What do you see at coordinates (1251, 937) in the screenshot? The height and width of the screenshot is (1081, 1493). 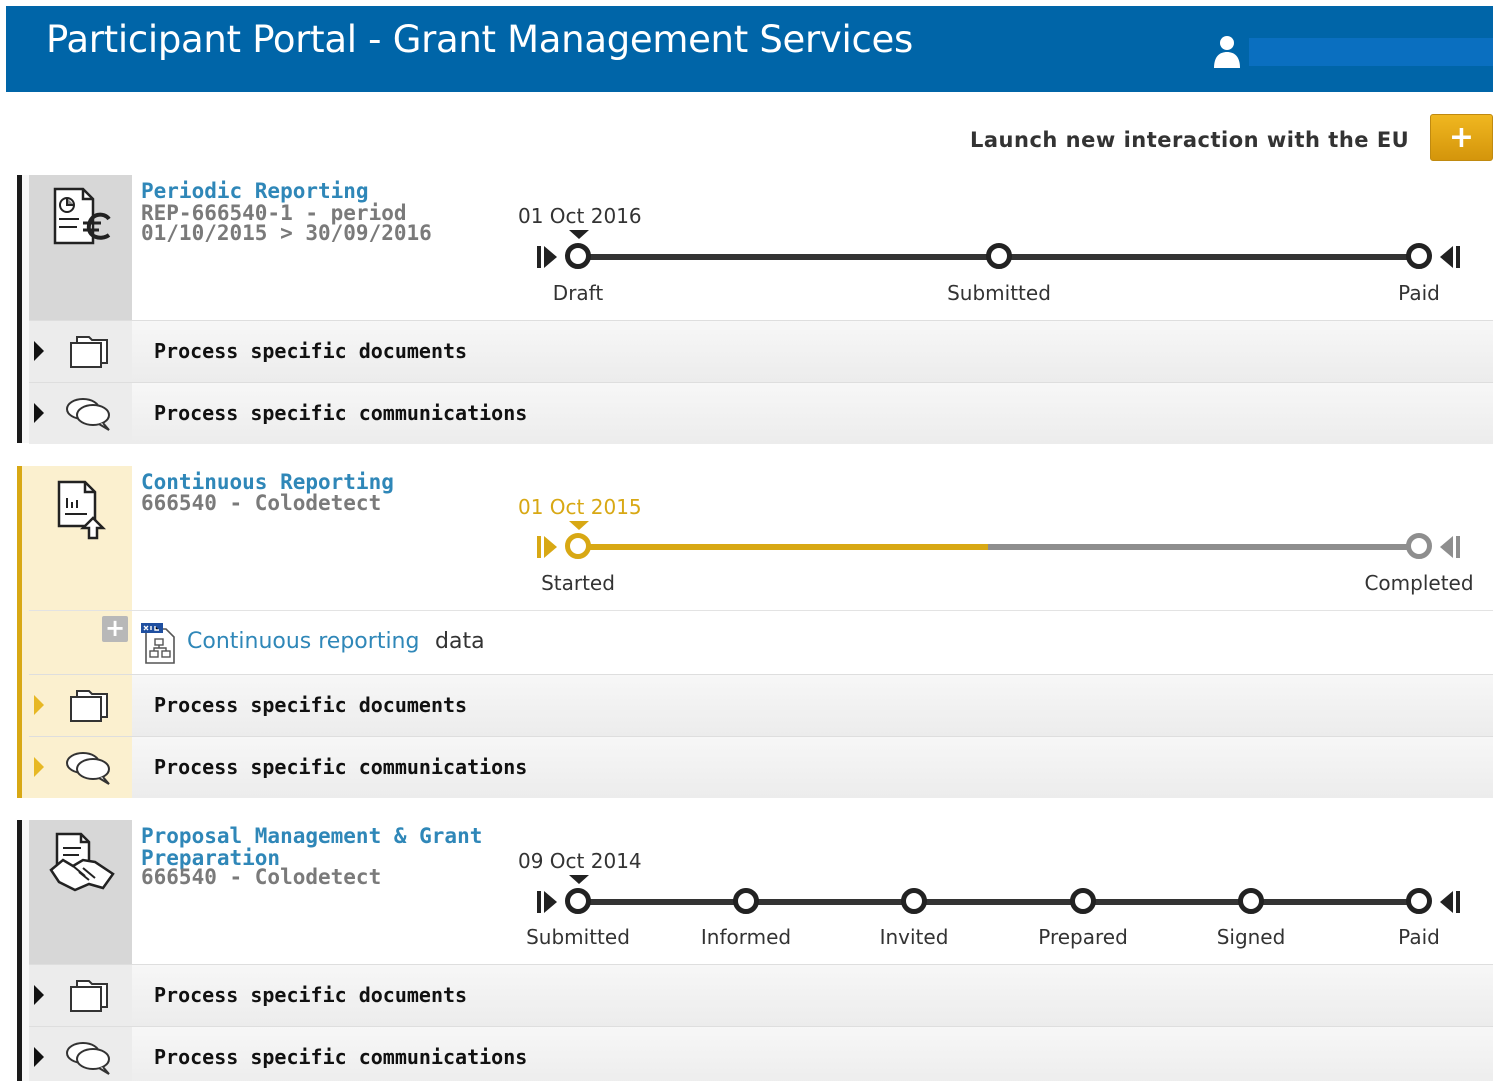 I see `timeline-step-label: Signed` at bounding box center [1251, 937].